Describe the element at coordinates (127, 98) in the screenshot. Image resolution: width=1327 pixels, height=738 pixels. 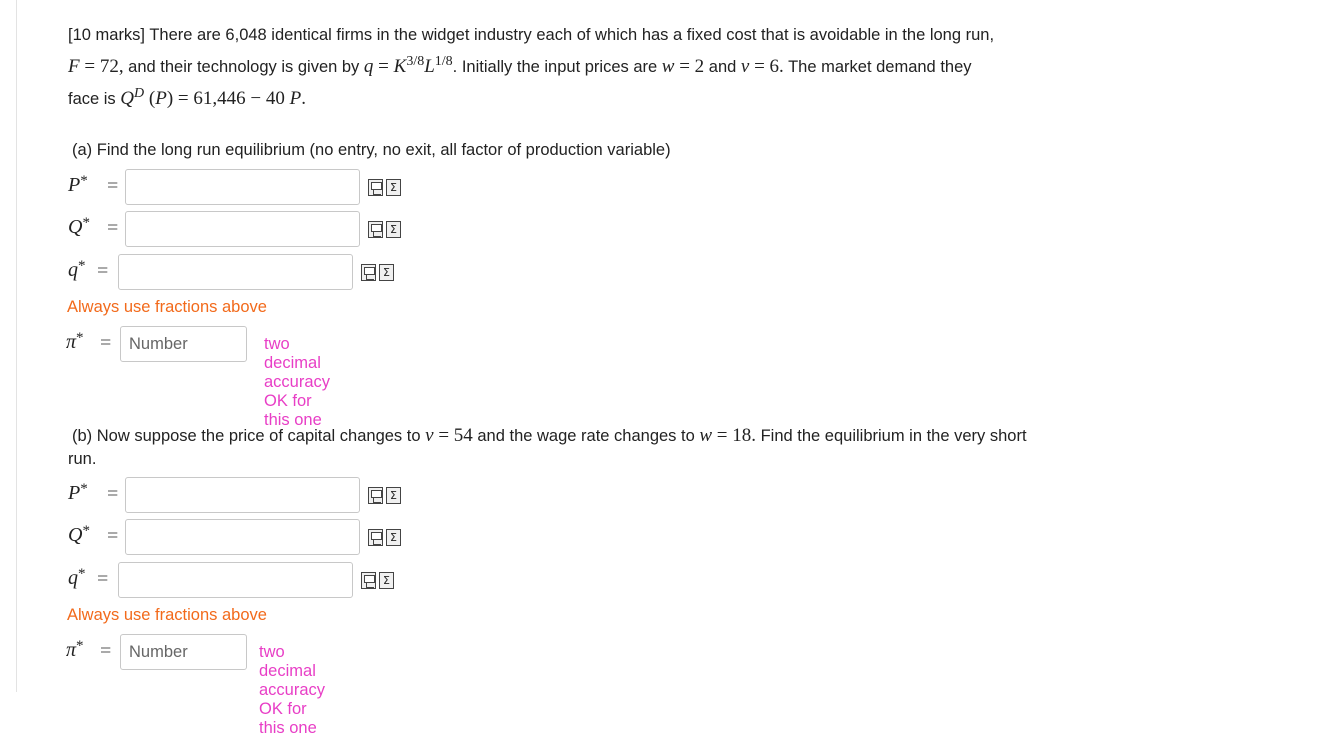
I see `demand-symbol: Q` at that location.